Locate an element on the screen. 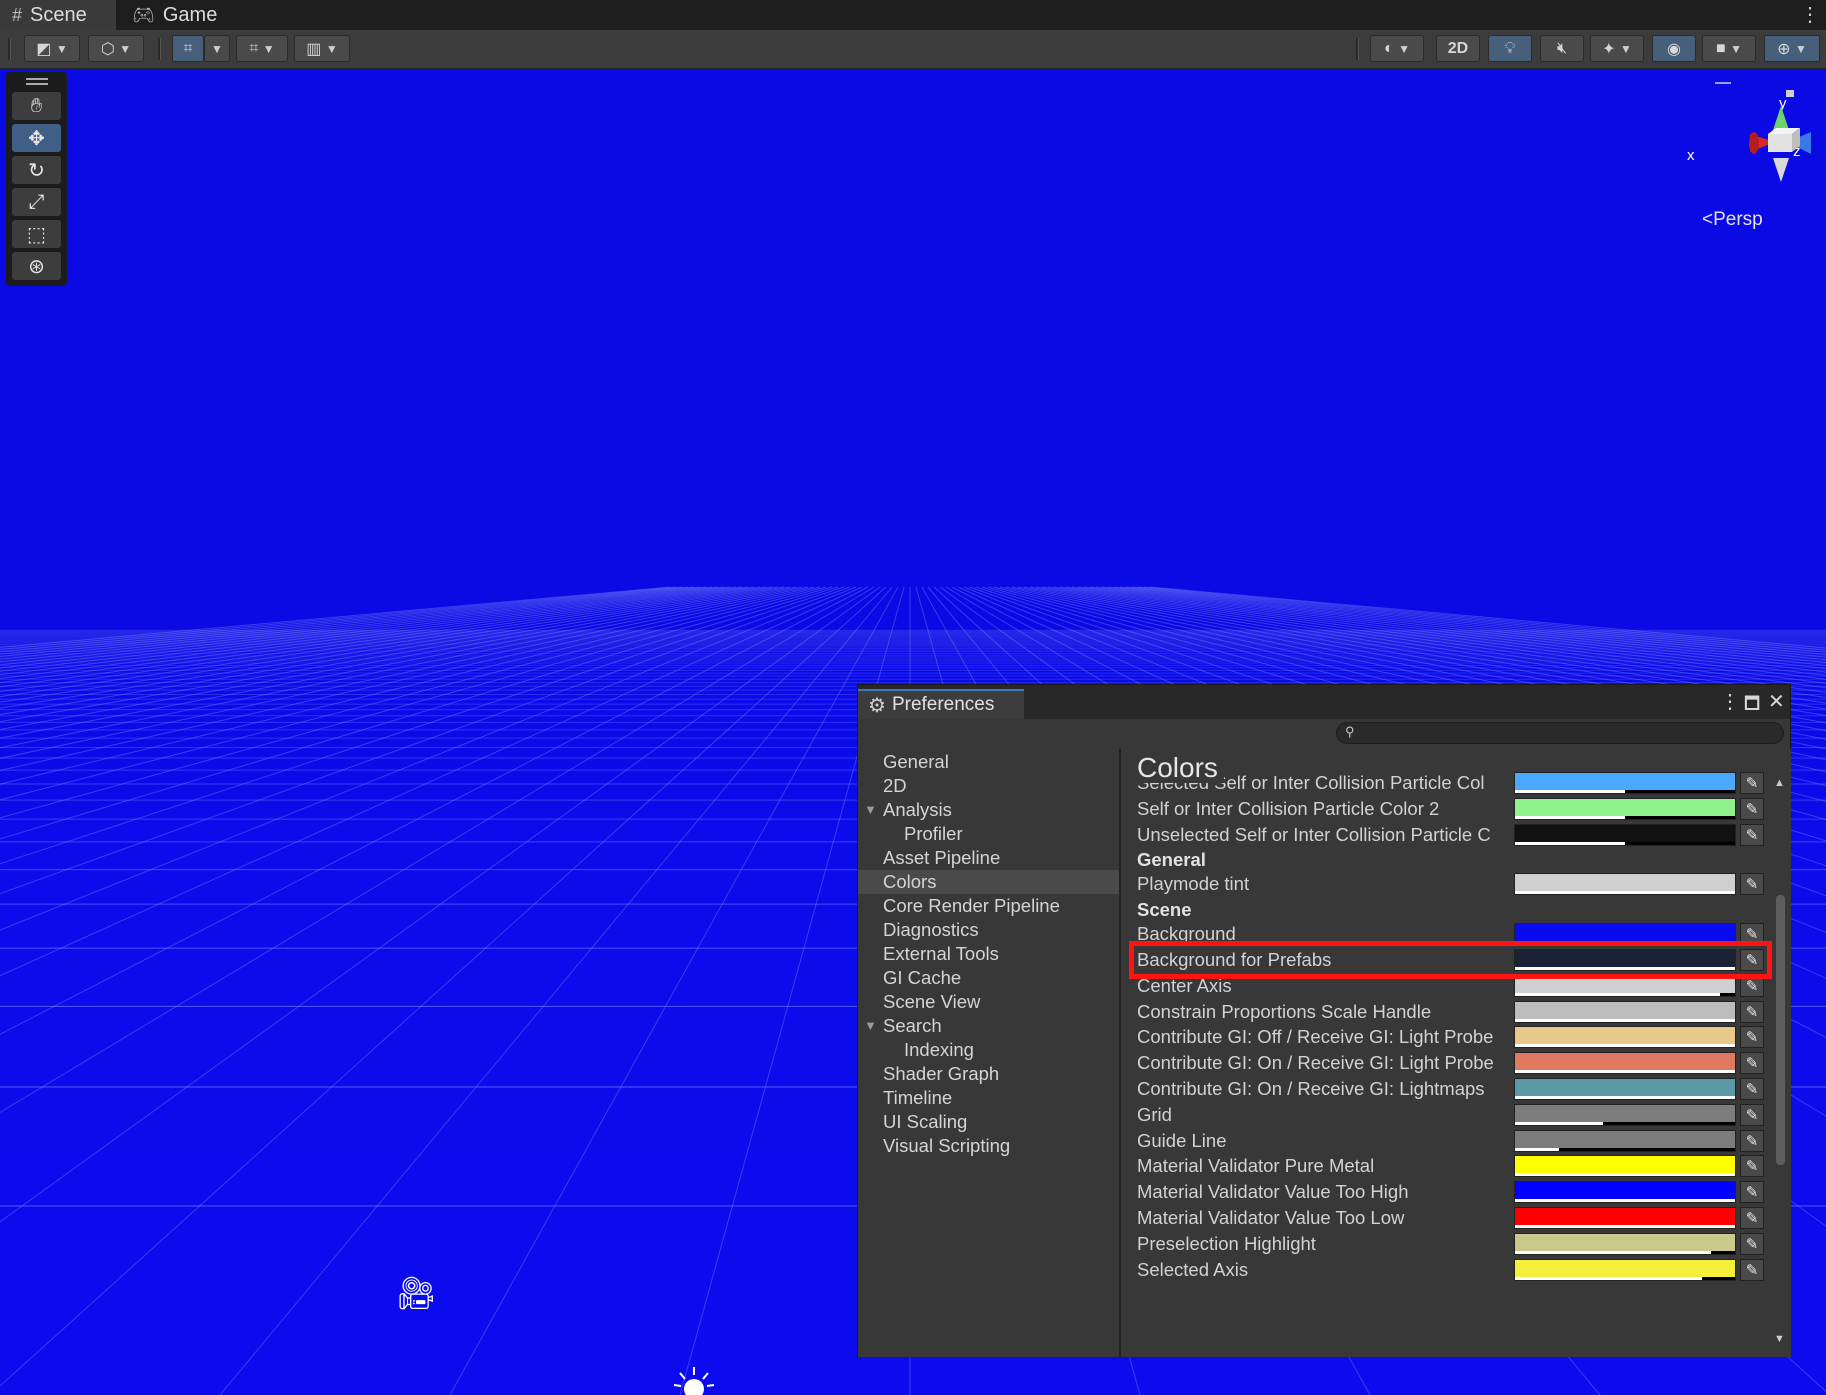 Image resolution: width=1826 pixels, height=1395 pixels. effects-dropdown: ✦ ▼ is located at coordinates (1617, 48).